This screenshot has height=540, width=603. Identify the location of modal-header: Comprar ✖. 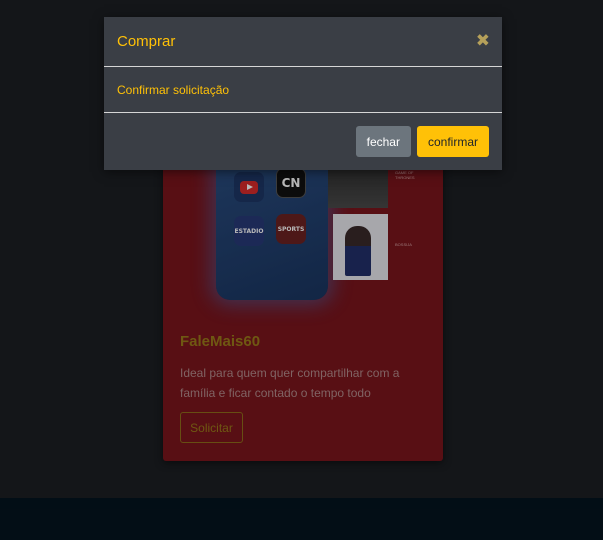
(303, 42).